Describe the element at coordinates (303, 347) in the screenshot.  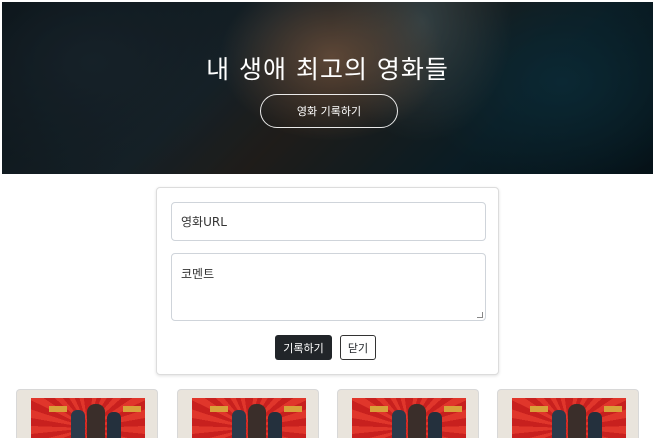
I see `save-button: 기록하기` at that location.